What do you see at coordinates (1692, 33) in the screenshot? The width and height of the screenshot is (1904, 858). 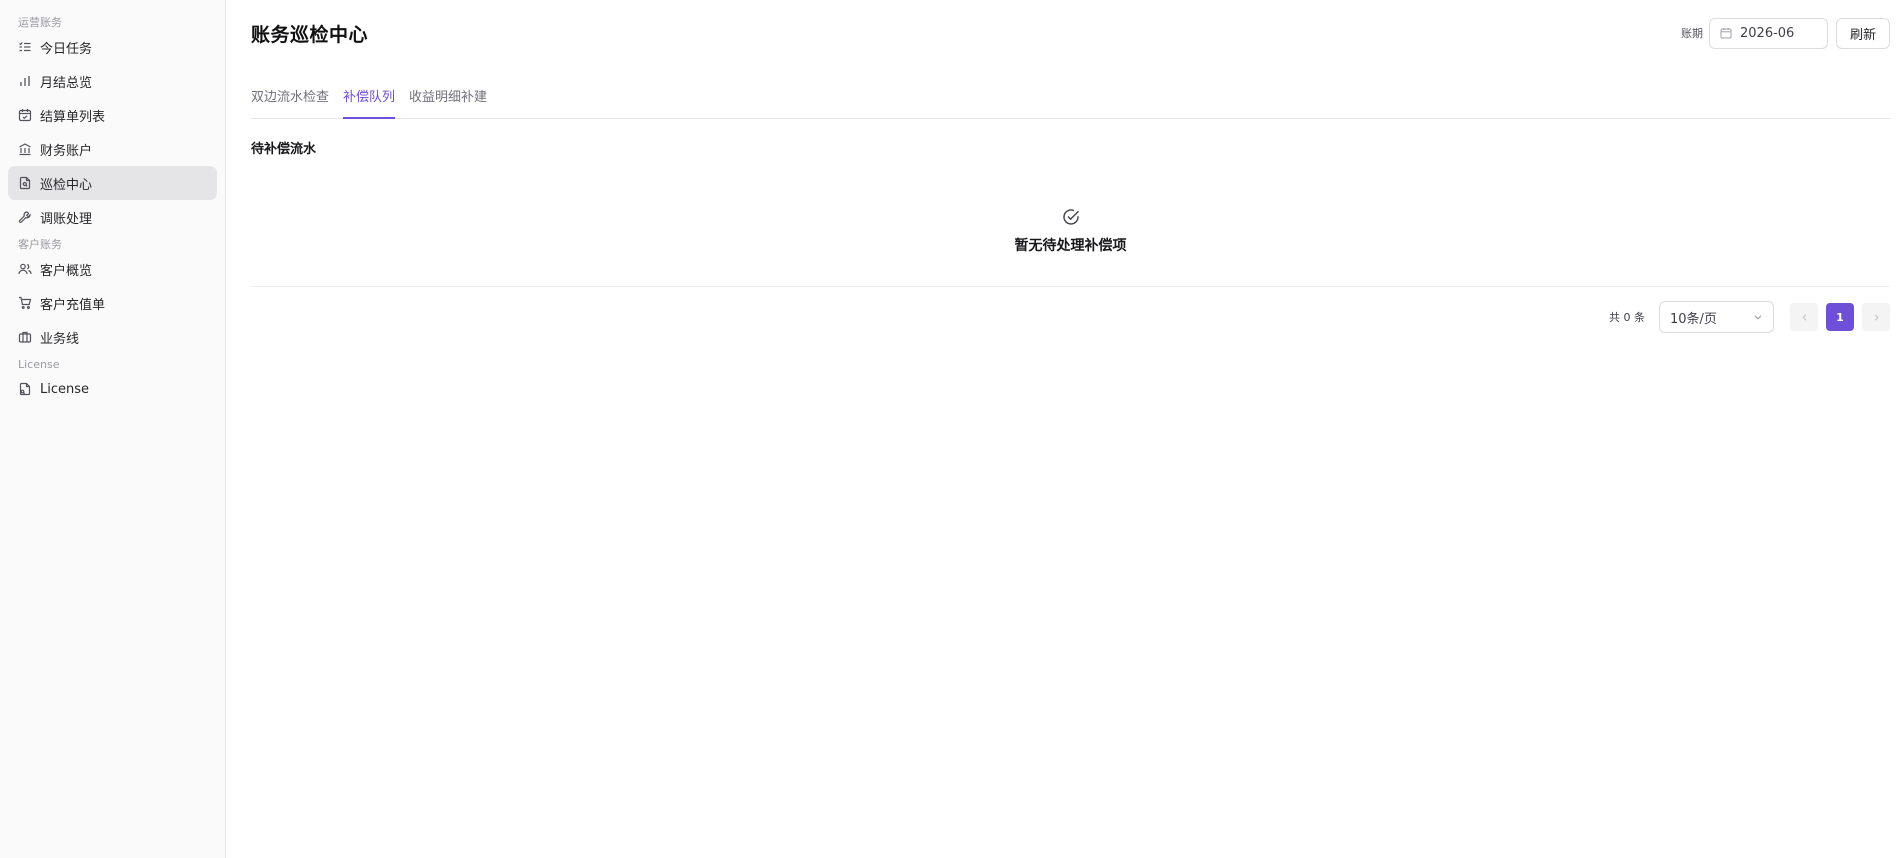 I see `period-label: 账期` at bounding box center [1692, 33].